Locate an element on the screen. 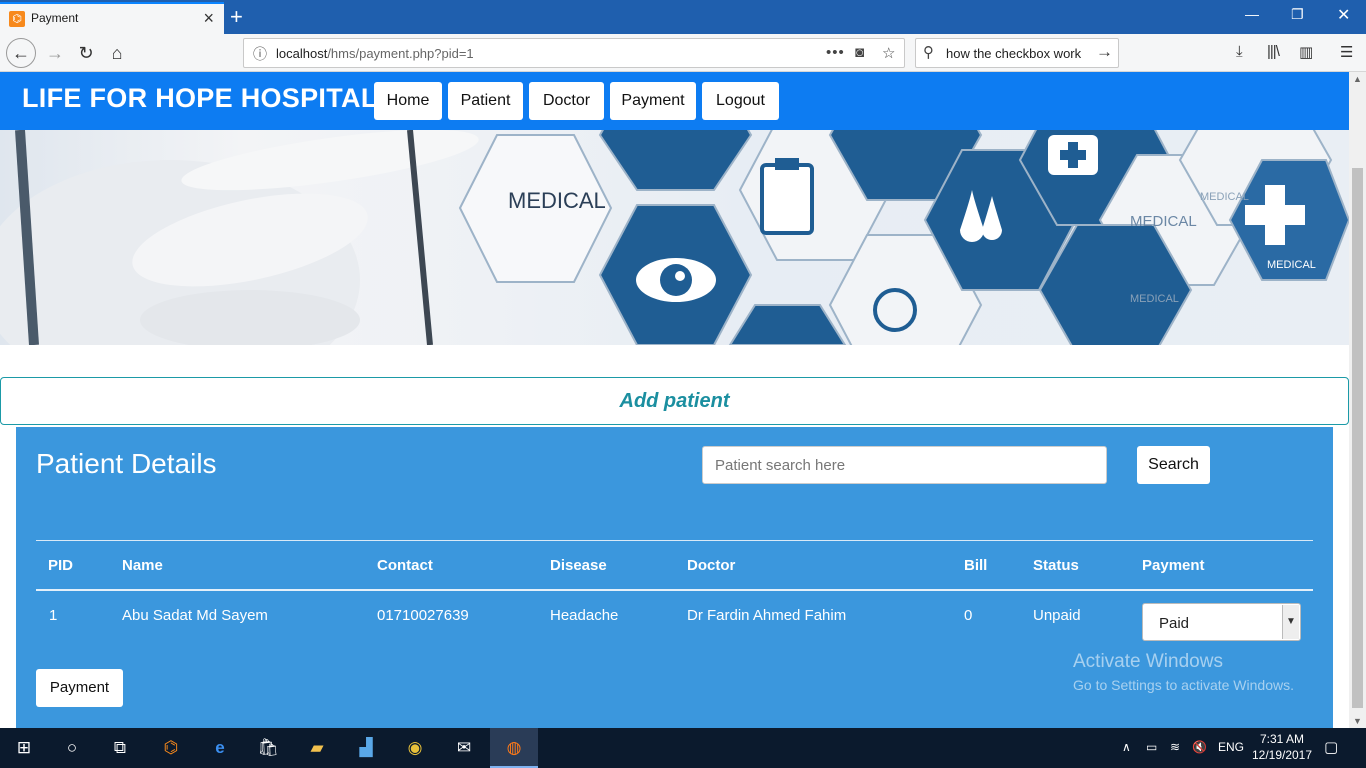 This screenshot has height=768, width=1366. cell-disease: Headache is located at coordinates (584, 615).